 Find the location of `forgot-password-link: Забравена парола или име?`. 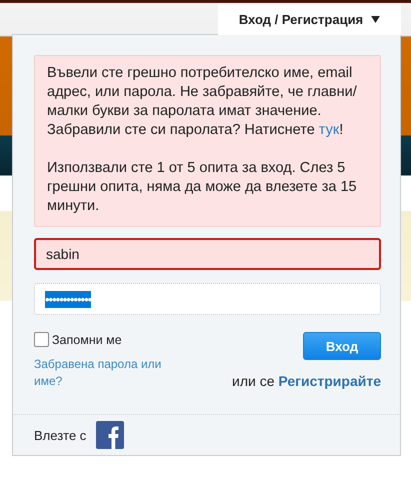

forgot-password-link: Забравена парола или име? is located at coordinates (109, 373).